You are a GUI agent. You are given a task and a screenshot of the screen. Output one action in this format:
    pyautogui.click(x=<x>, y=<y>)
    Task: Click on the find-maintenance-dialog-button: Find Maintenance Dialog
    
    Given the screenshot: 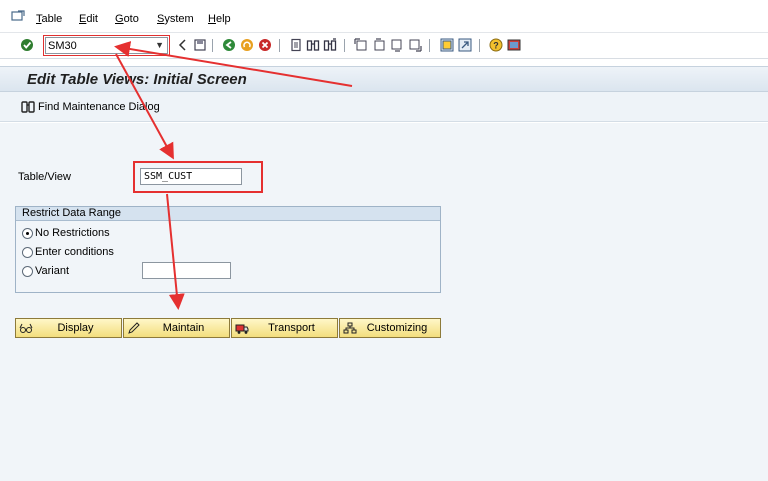 What is the action you would take?
    pyautogui.click(x=90, y=106)
    